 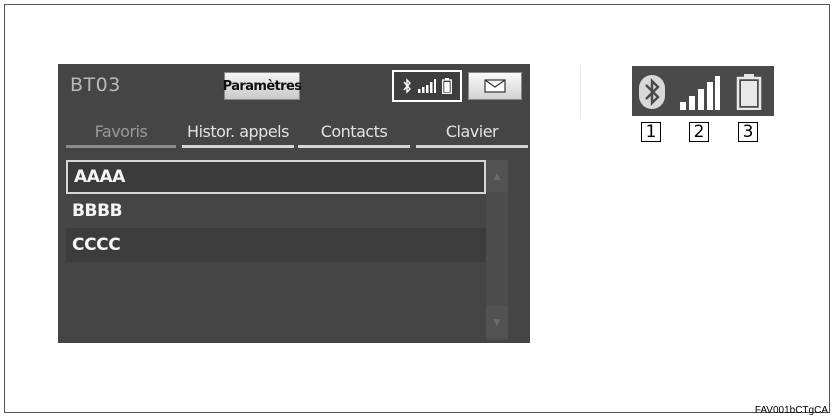 I want to click on tab-favoris: Favoris, so click(x=121, y=134).